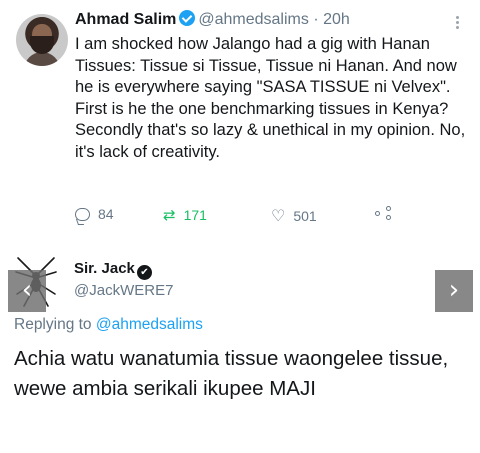 Image resolution: width=480 pixels, height=453 pixels. I want to click on like-count: 501, so click(305, 215).